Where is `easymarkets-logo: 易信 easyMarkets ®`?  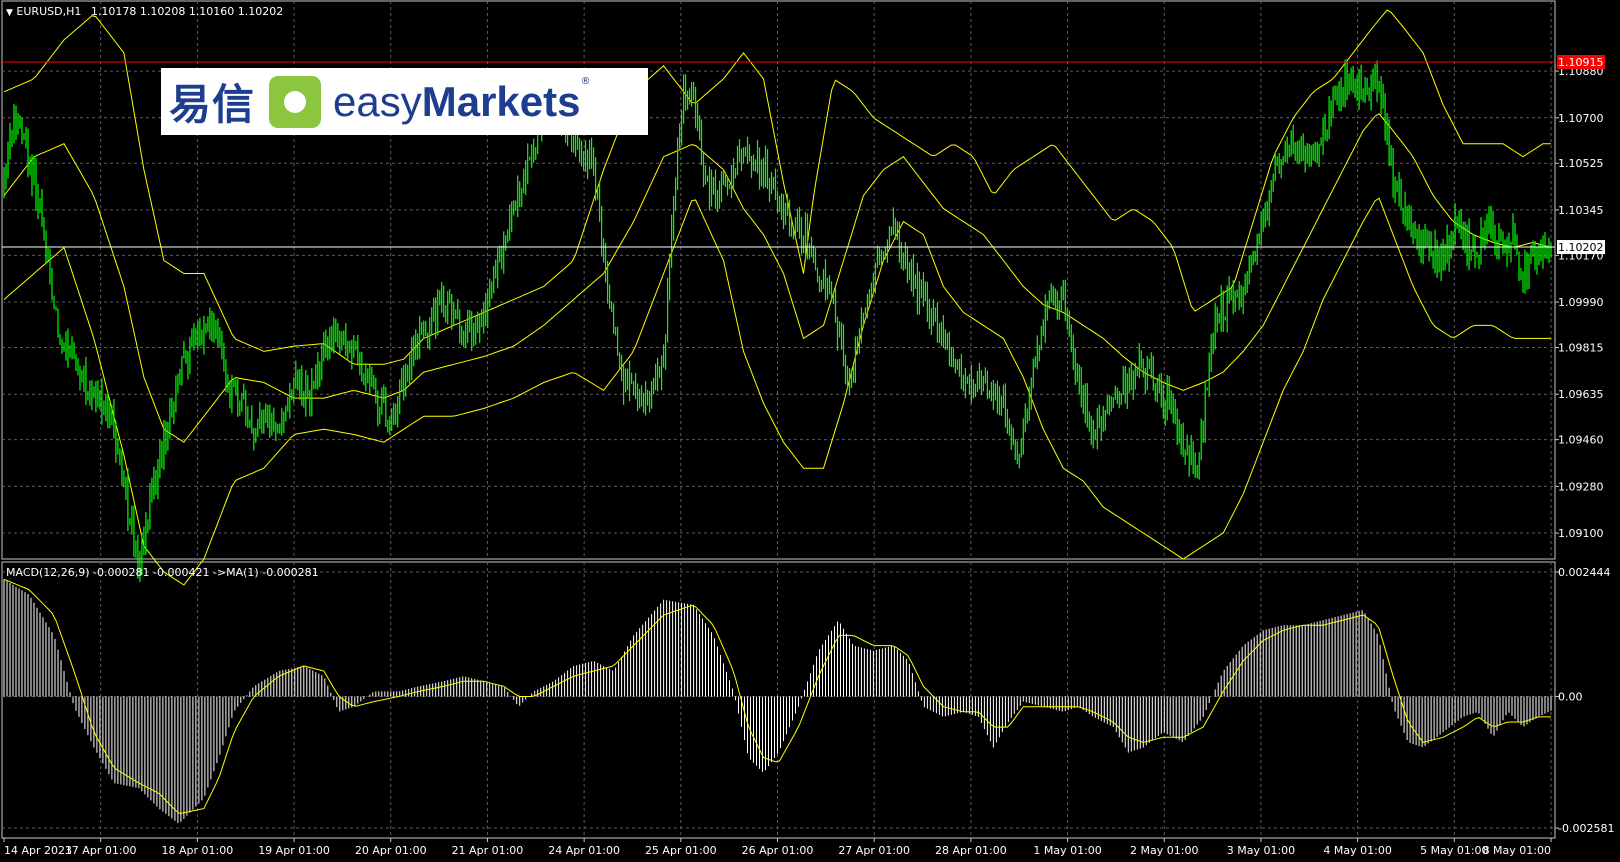
easymarkets-logo: 易信 easyMarkets ® is located at coordinates (404, 101).